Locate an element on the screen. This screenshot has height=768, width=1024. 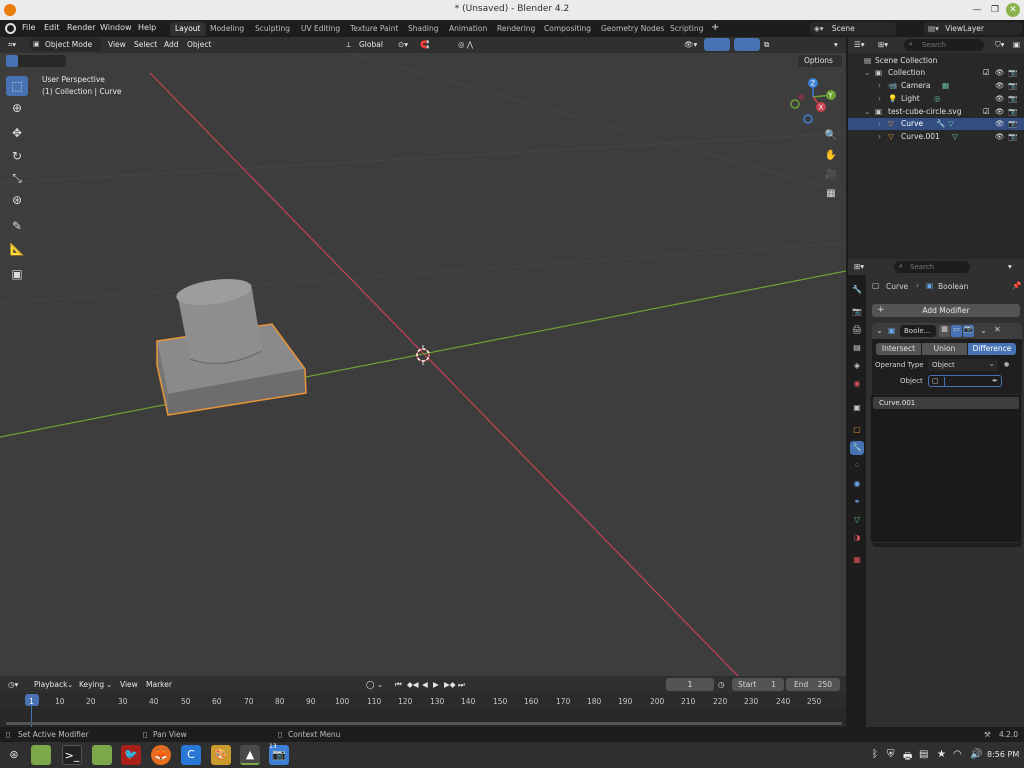
outliner-search-input: ⌕ Search is located at coordinates (944, 45).